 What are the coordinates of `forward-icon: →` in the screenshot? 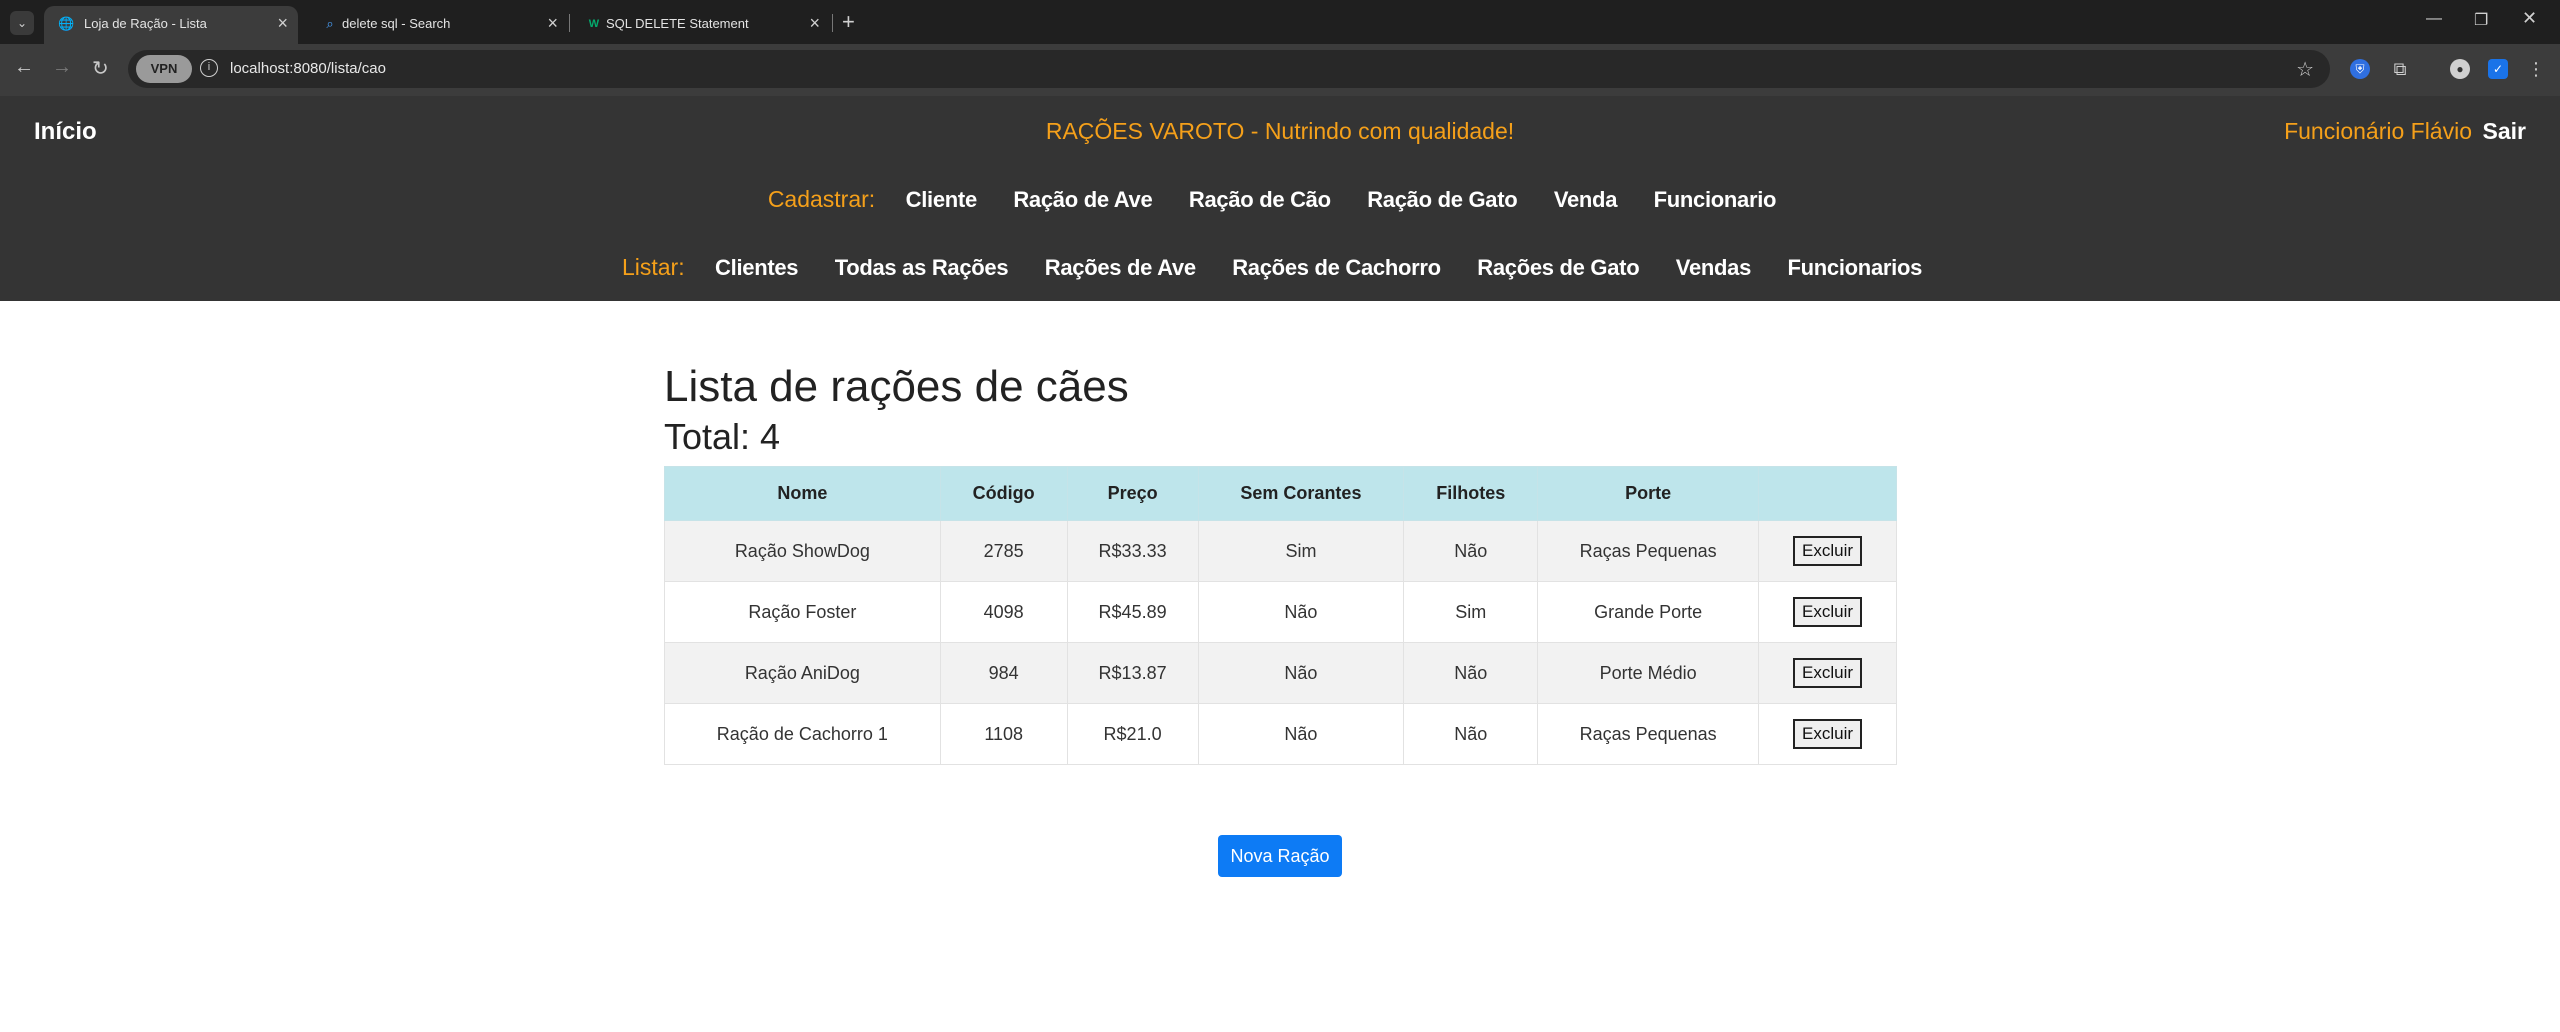 It's located at (62, 67).